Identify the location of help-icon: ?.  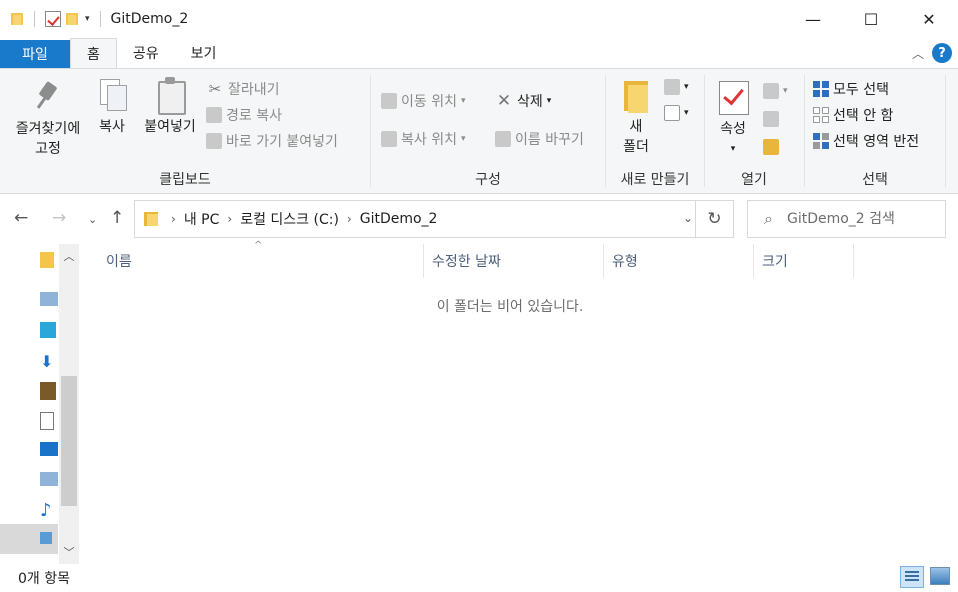
(942, 53).